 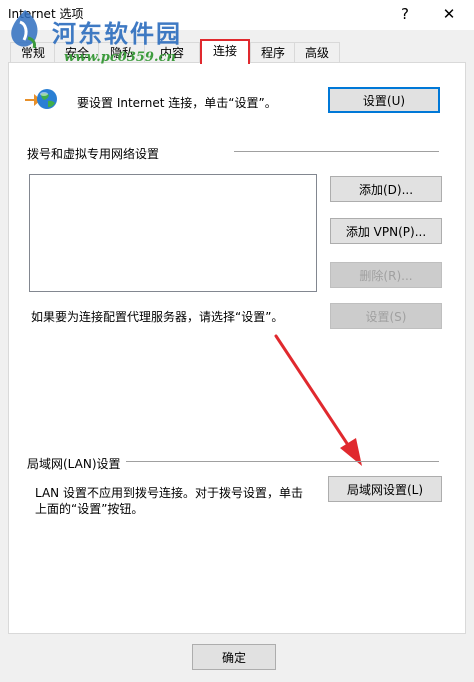 What do you see at coordinates (25, 29) in the screenshot?
I see `watermark-logo-icon` at bounding box center [25, 29].